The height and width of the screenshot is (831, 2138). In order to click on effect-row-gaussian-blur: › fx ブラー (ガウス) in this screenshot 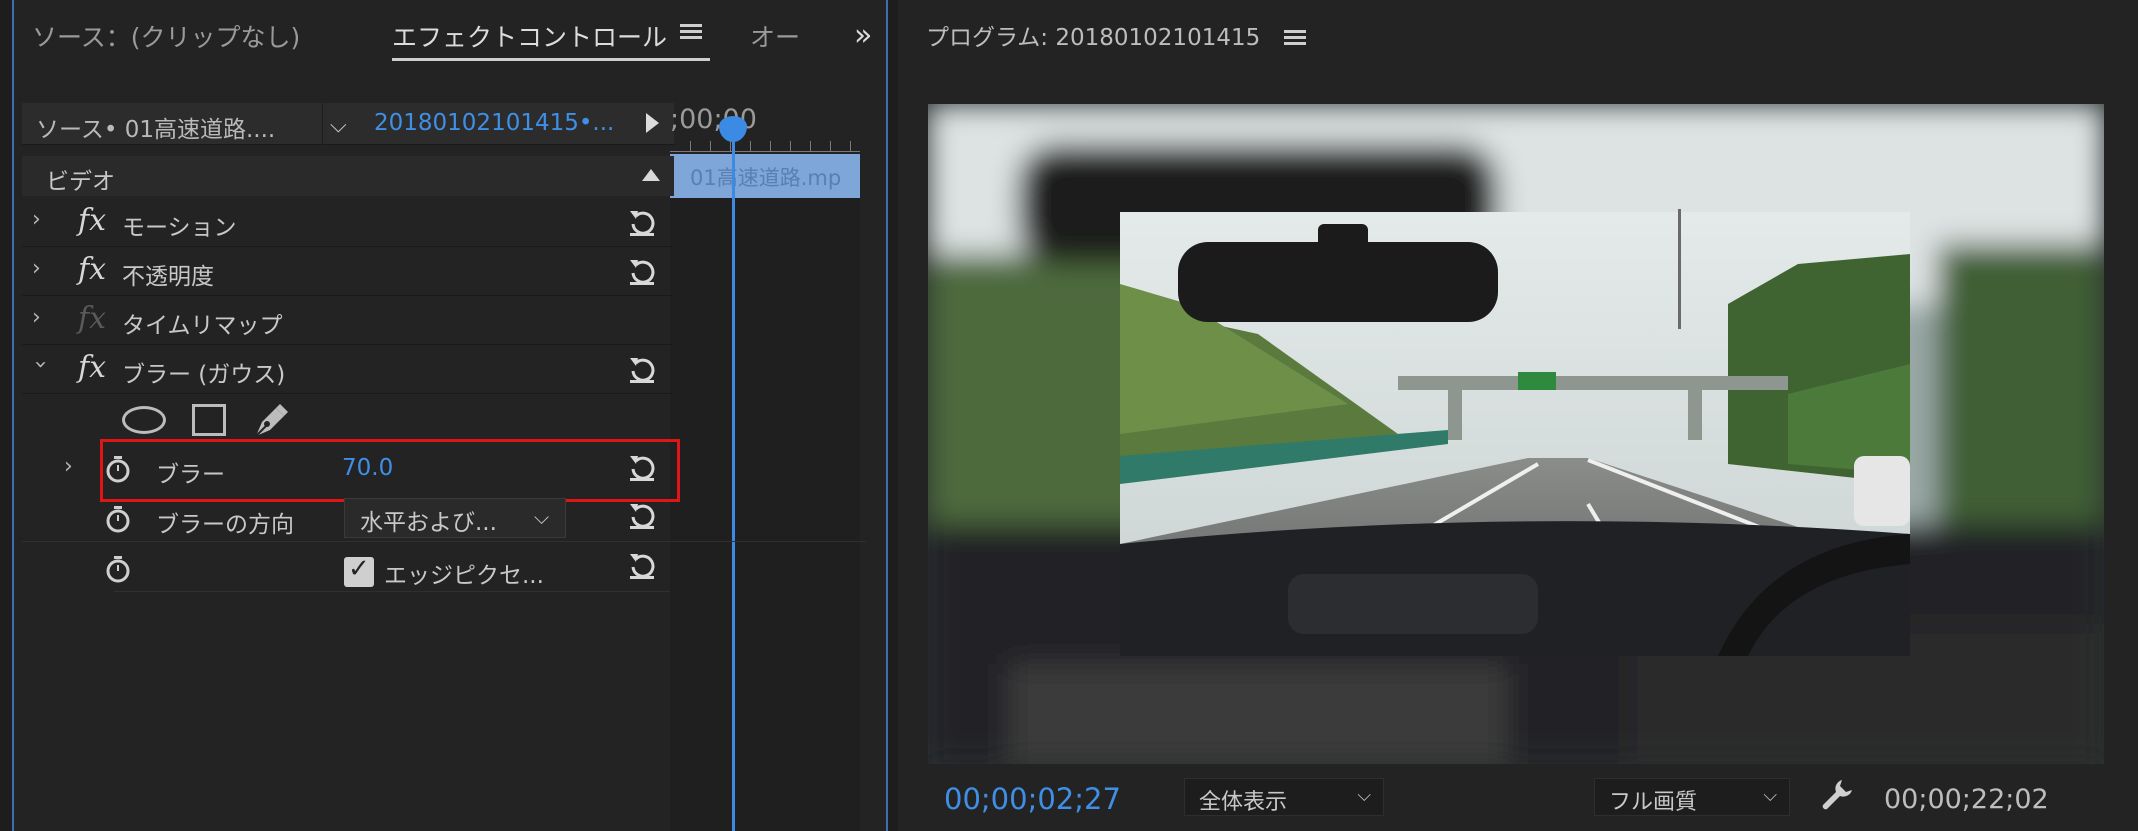, I will do `click(348, 370)`.